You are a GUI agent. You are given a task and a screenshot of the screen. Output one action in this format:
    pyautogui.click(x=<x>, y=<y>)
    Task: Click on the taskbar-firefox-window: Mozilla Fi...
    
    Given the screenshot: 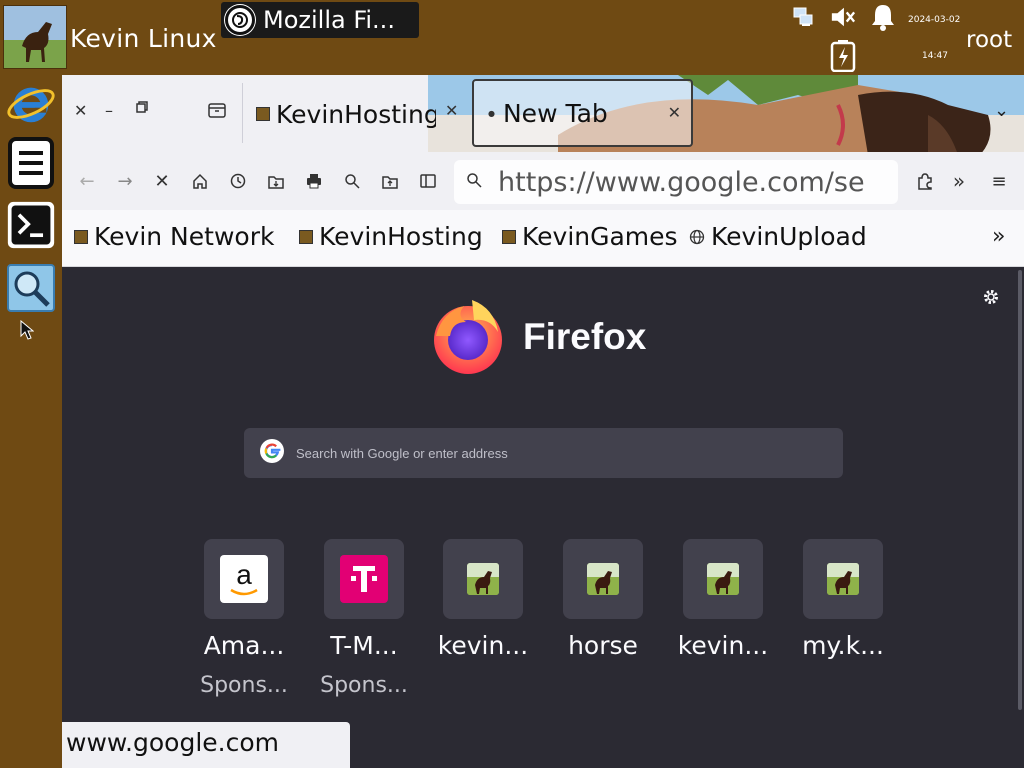 What is the action you would take?
    pyautogui.click(x=320, y=20)
    